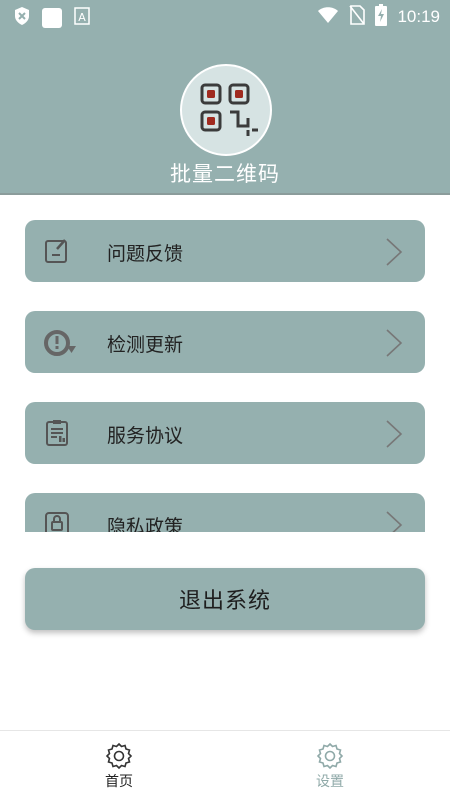  I want to click on font-a-icon: A, so click(82, 18).